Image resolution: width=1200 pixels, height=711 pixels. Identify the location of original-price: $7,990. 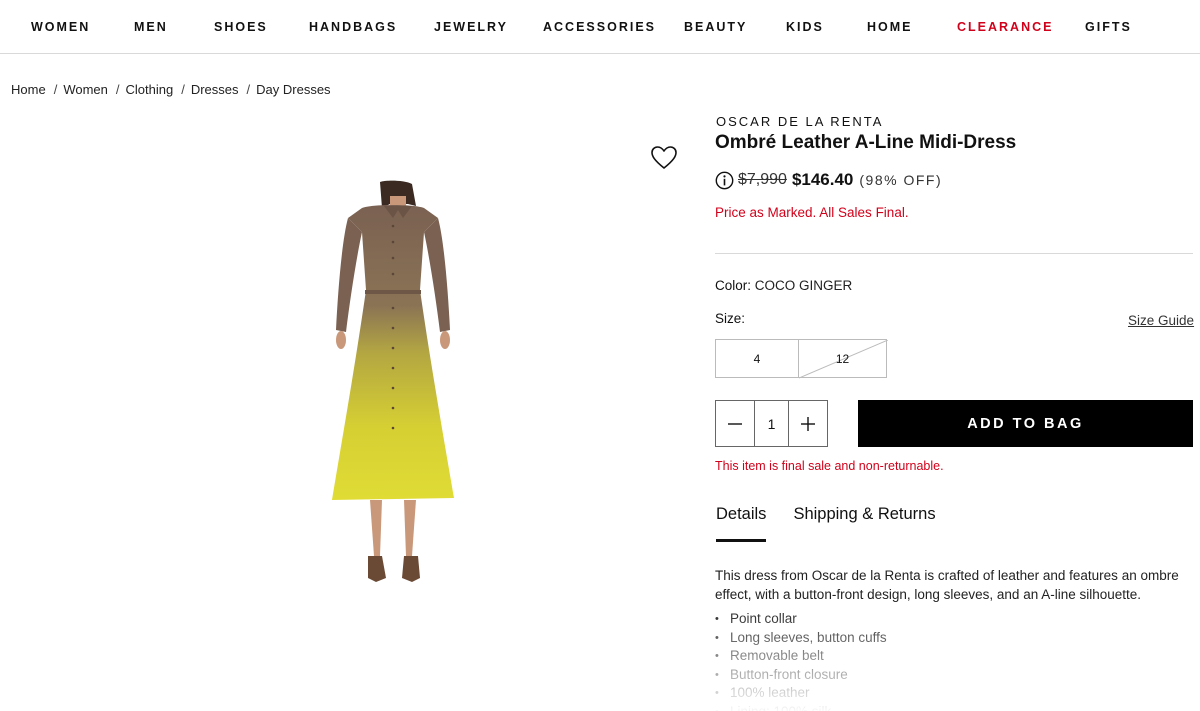
(762, 179).